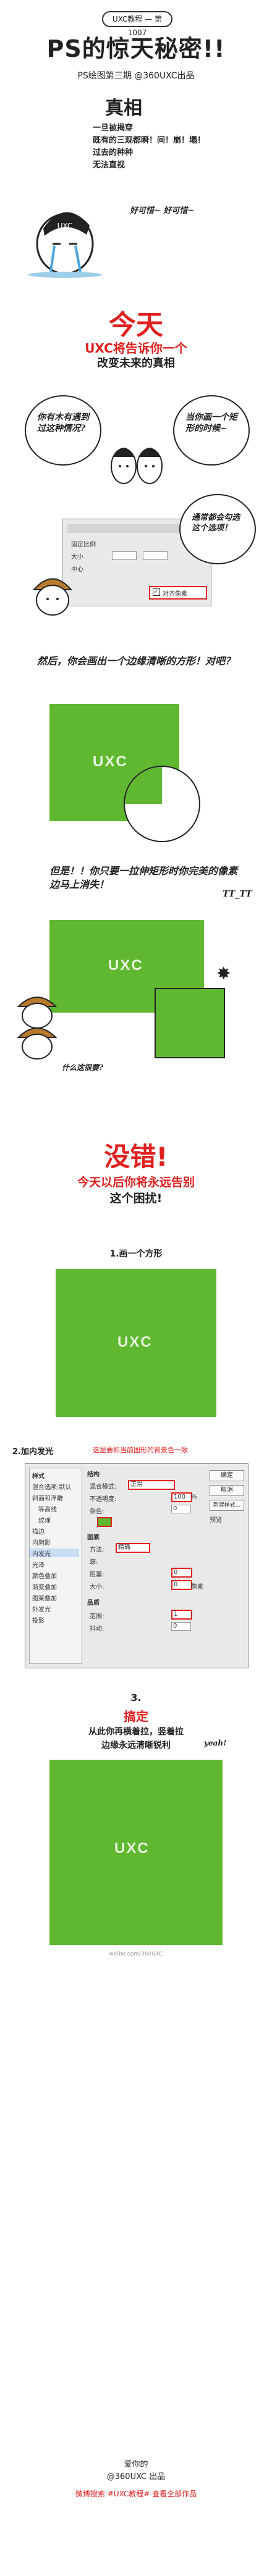  Describe the element at coordinates (51, 1486) in the screenshot. I see `layer-style-item-blend: 混合选项:默认` at that location.